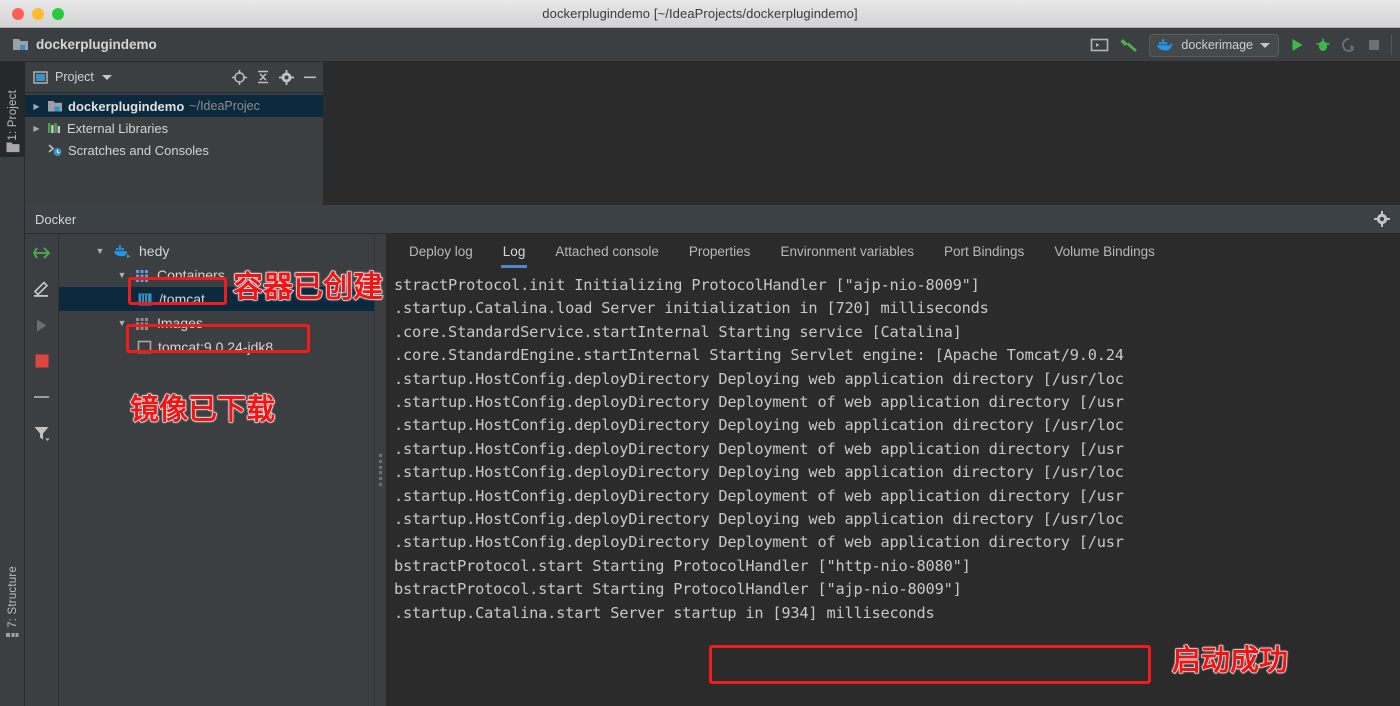  I want to click on project-folder-icon, so click(13, 147).